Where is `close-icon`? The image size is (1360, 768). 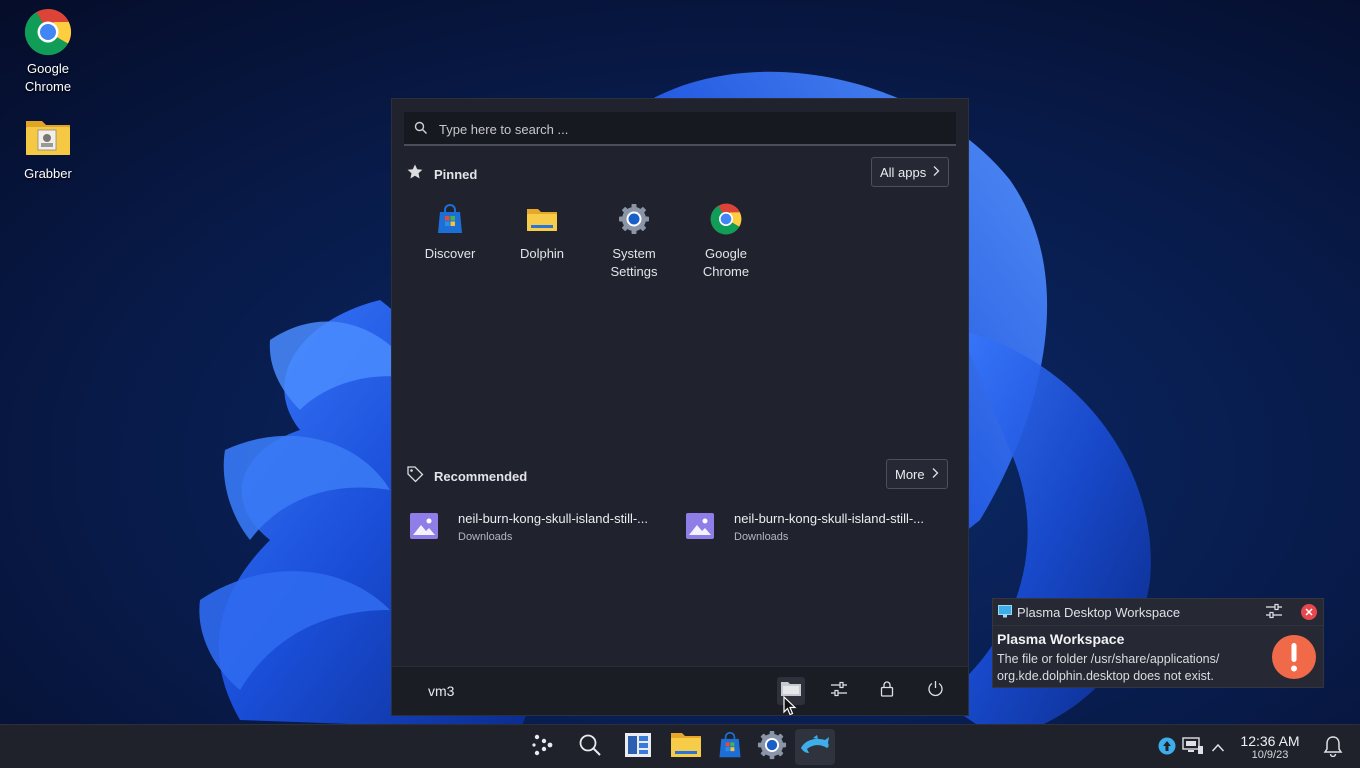 close-icon is located at coordinates (1309, 614).